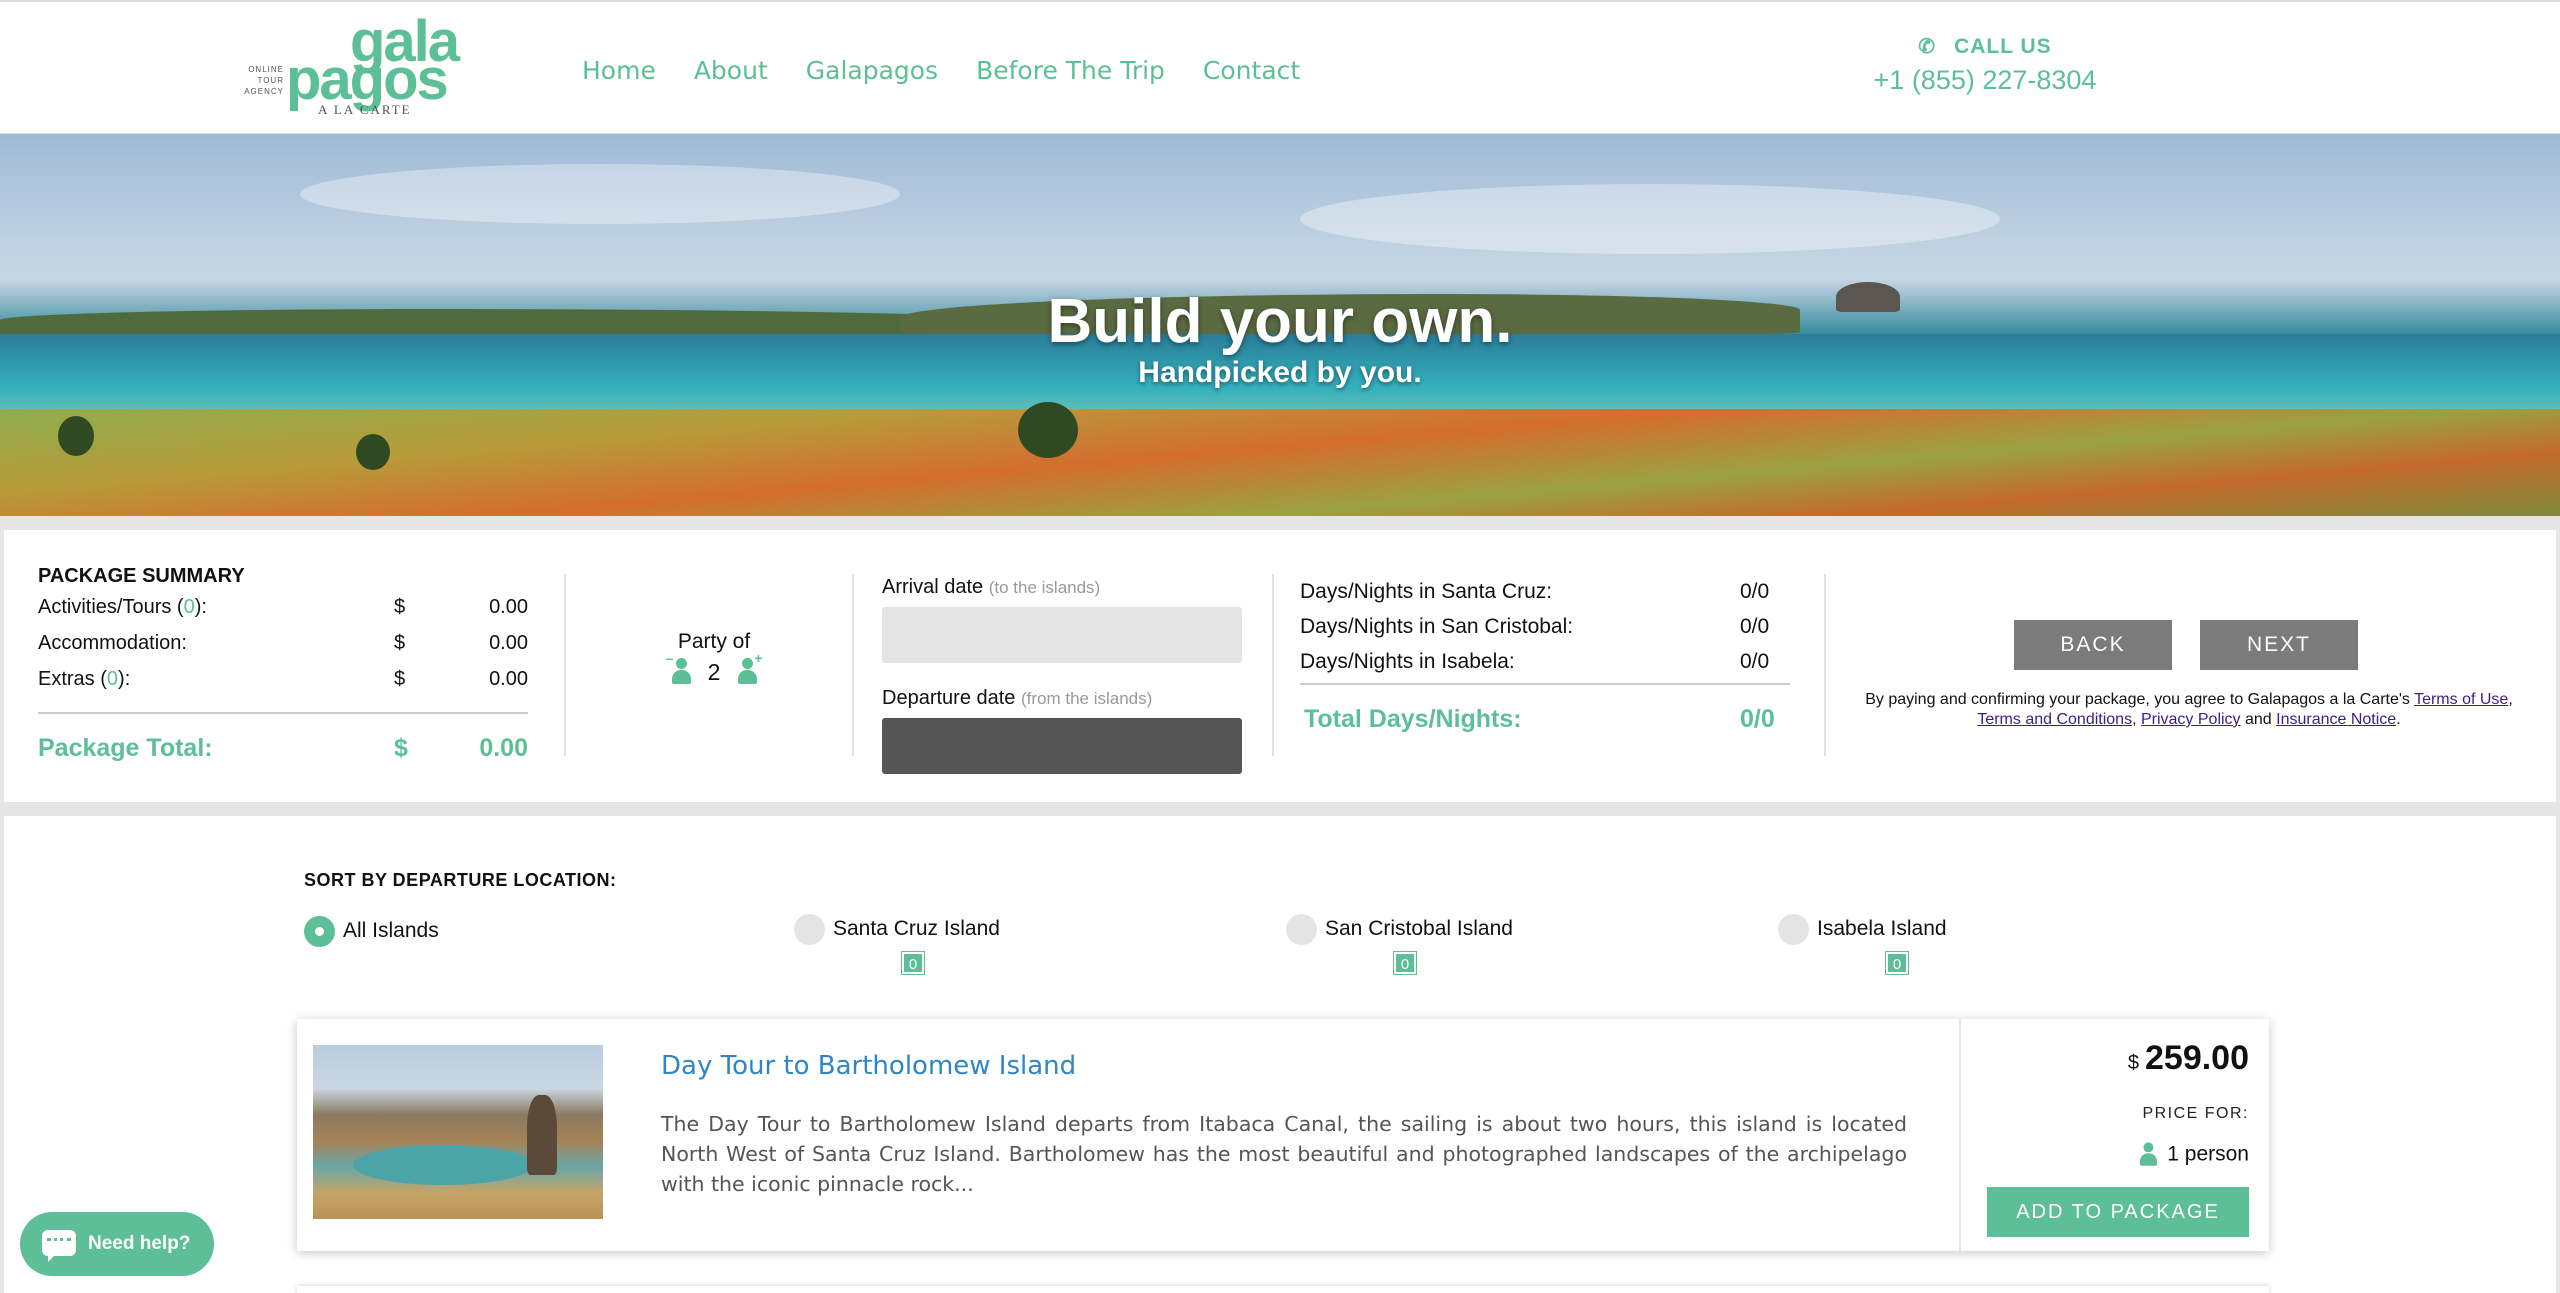  Describe the element at coordinates (714, 671) in the screenshot. I see `party-count: 2` at that location.